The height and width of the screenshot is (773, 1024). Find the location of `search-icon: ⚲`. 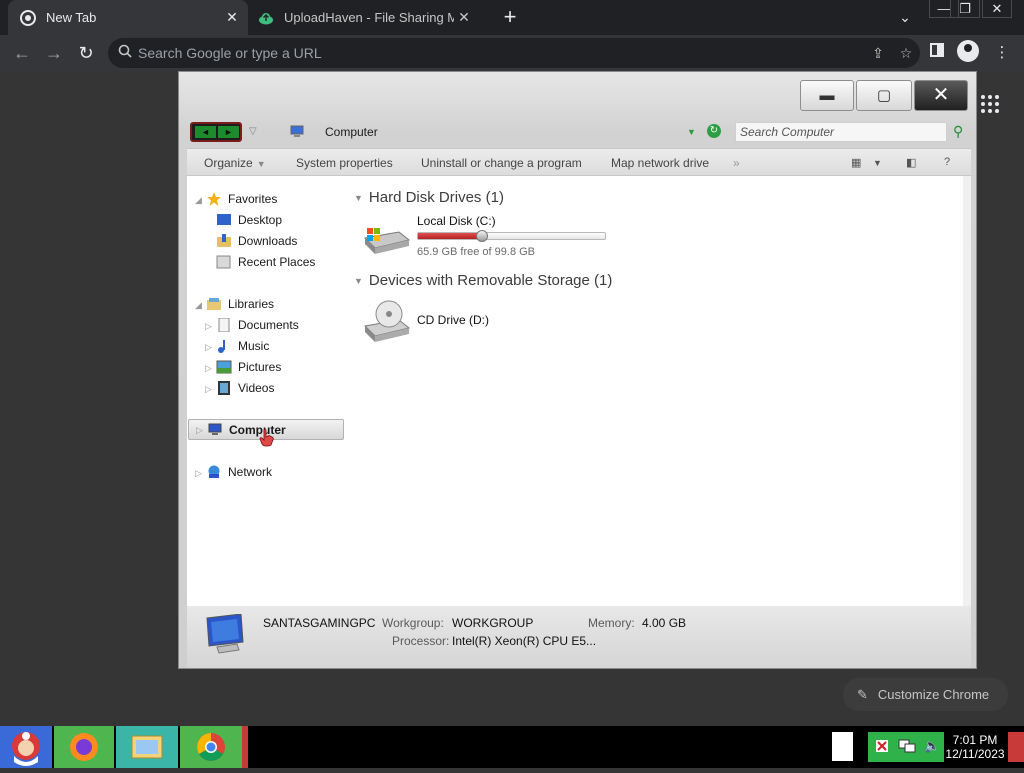

search-icon: ⚲ is located at coordinates (958, 131).